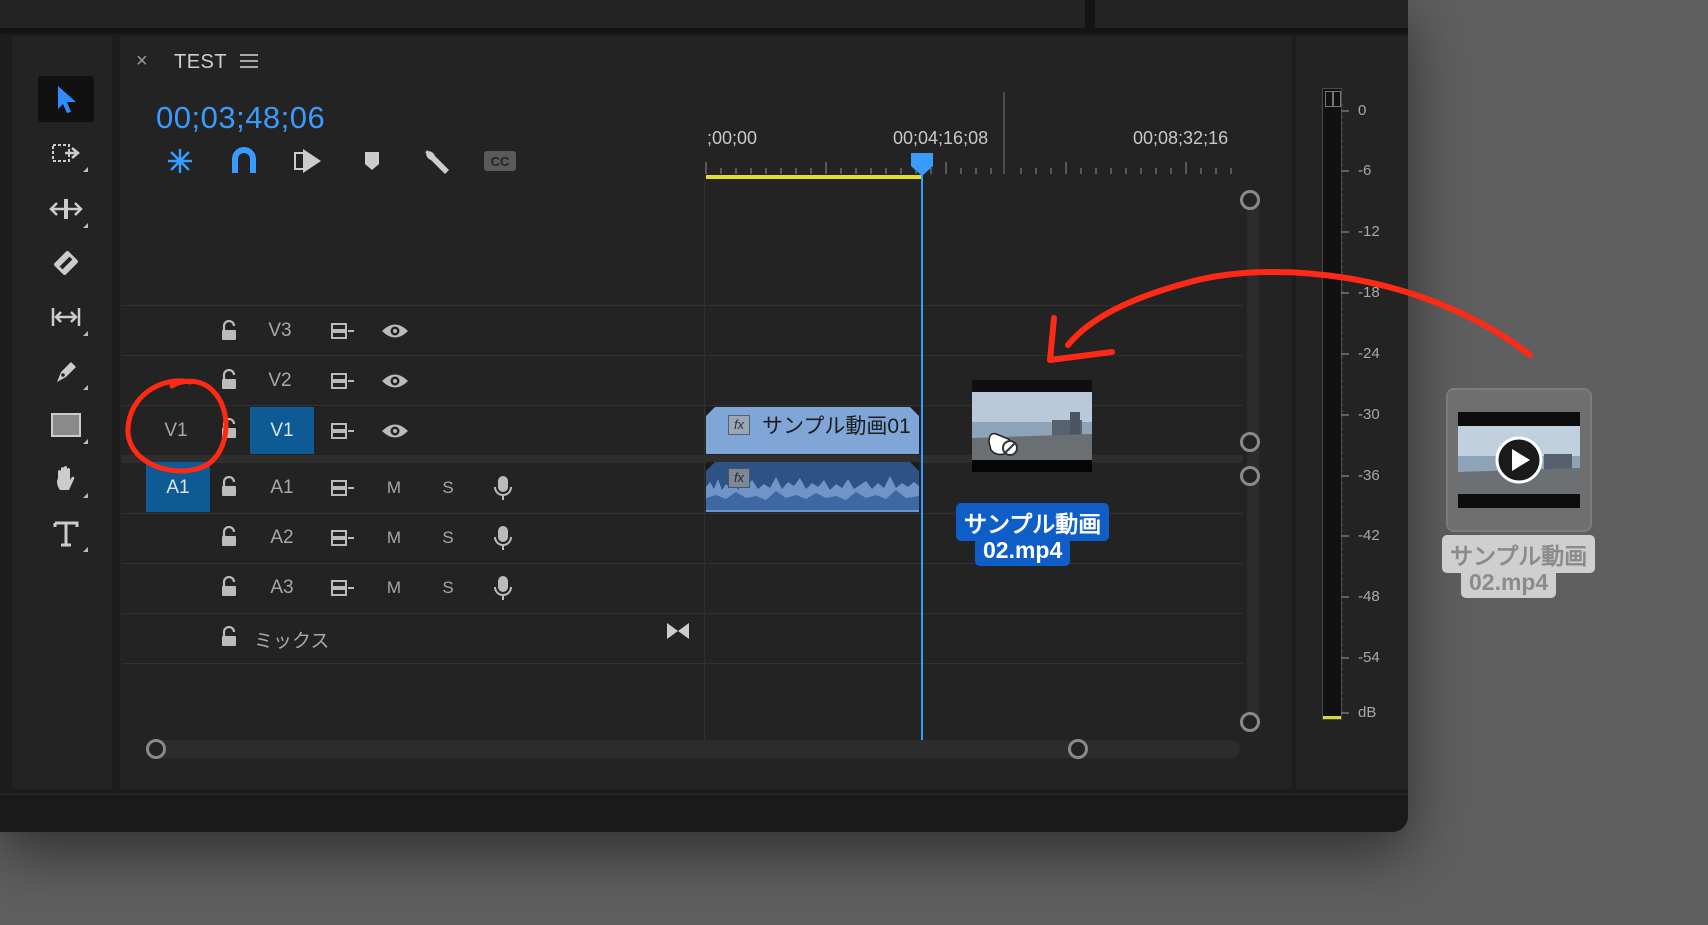 This screenshot has width=1708, height=925. What do you see at coordinates (1369, 292) in the screenshot?
I see `meter-label-18: -18` at bounding box center [1369, 292].